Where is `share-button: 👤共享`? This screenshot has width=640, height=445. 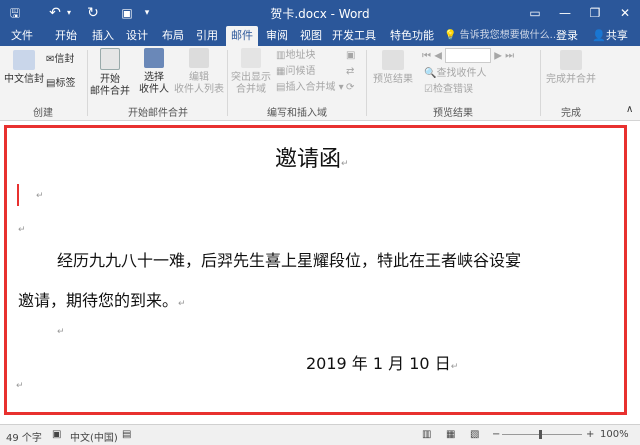
share-button: 👤共享 is located at coordinates (610, 36).